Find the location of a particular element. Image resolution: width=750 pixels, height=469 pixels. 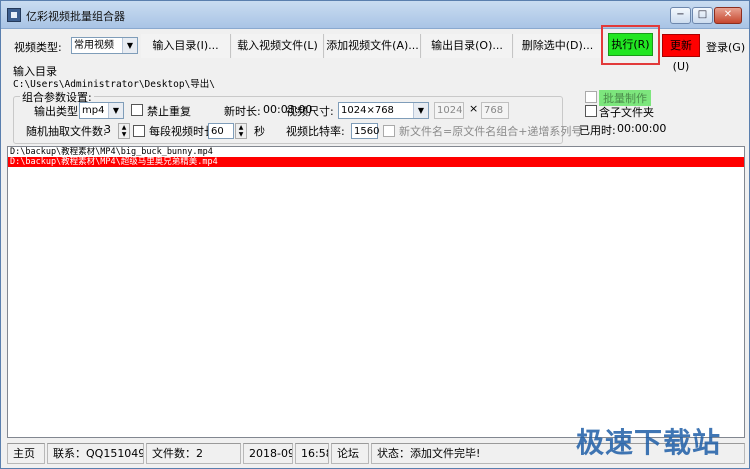

segment-duration-checkbox is located at coordinates (139, 131).